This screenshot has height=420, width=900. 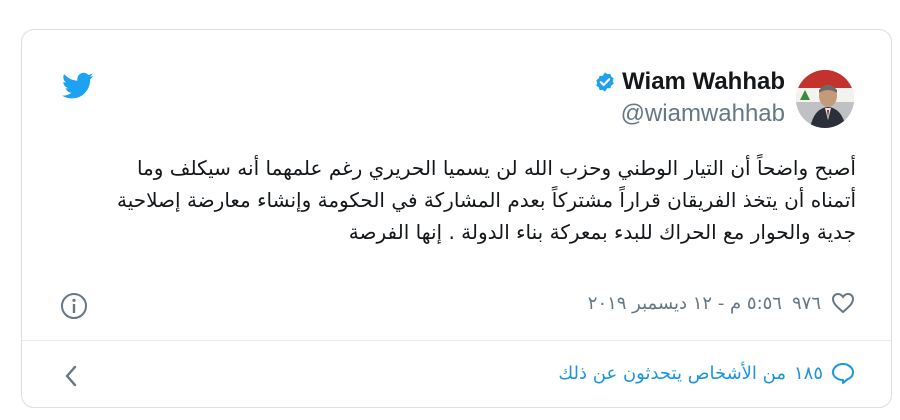 What do you see at coordinates (843, 373) in the screenshot?
I see `speech-bubble-icon` at bounding box center [843, 373].